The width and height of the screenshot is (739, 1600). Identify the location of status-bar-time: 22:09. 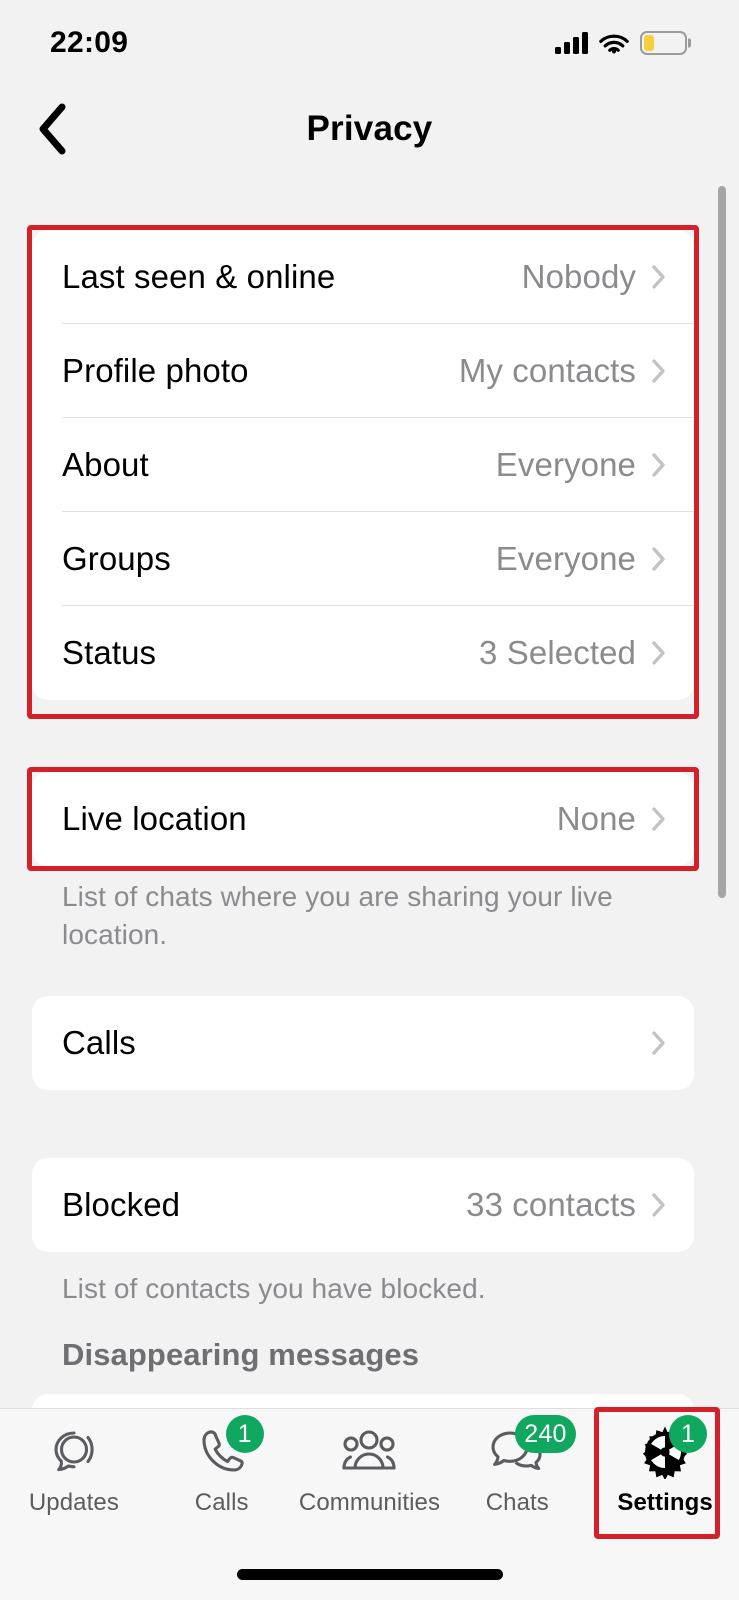
(89, 42).